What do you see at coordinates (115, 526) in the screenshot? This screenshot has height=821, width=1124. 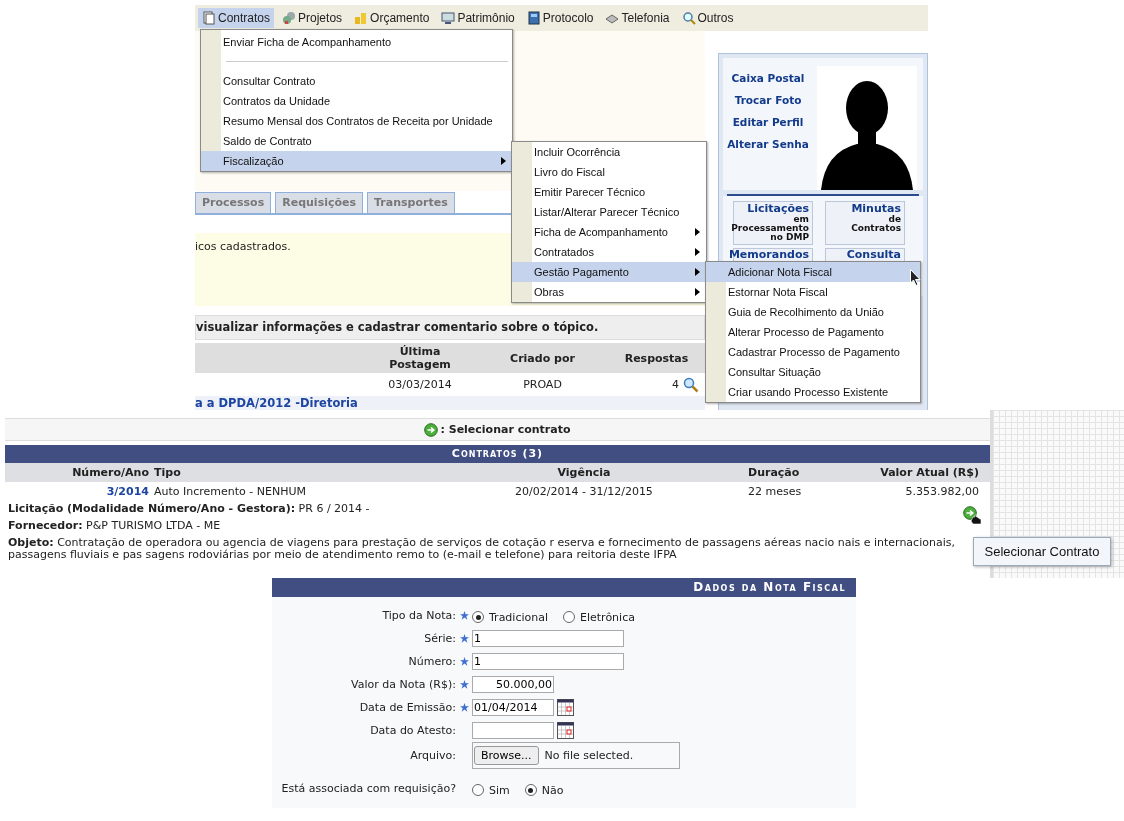 I see `detail-text: Fornecedor: P&P TURISMO LTDA - ME` at bounding box center [115, 526].